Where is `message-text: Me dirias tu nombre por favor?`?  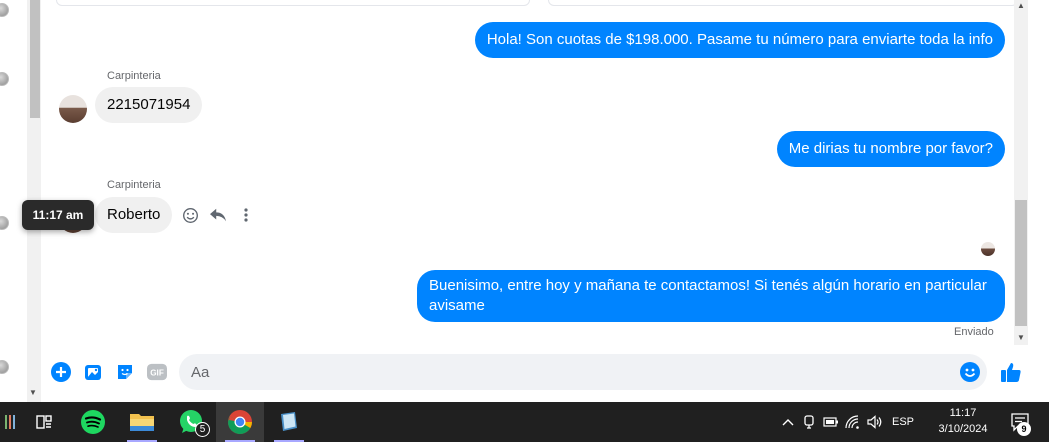
message-text: Me dirias tu nombre por favor? is located at coordinates (890, 148).